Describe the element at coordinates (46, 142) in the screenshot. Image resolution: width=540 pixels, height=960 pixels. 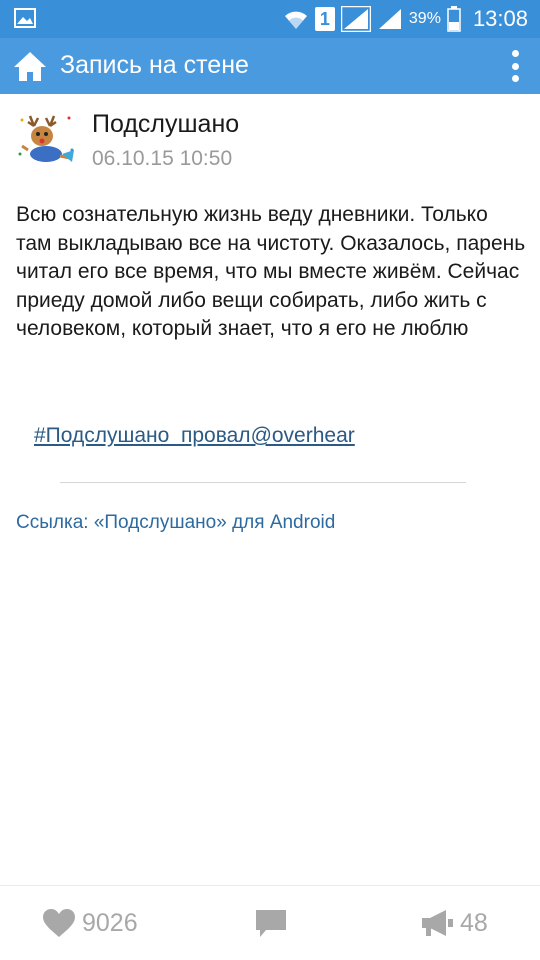
I see `avatar` at that location.